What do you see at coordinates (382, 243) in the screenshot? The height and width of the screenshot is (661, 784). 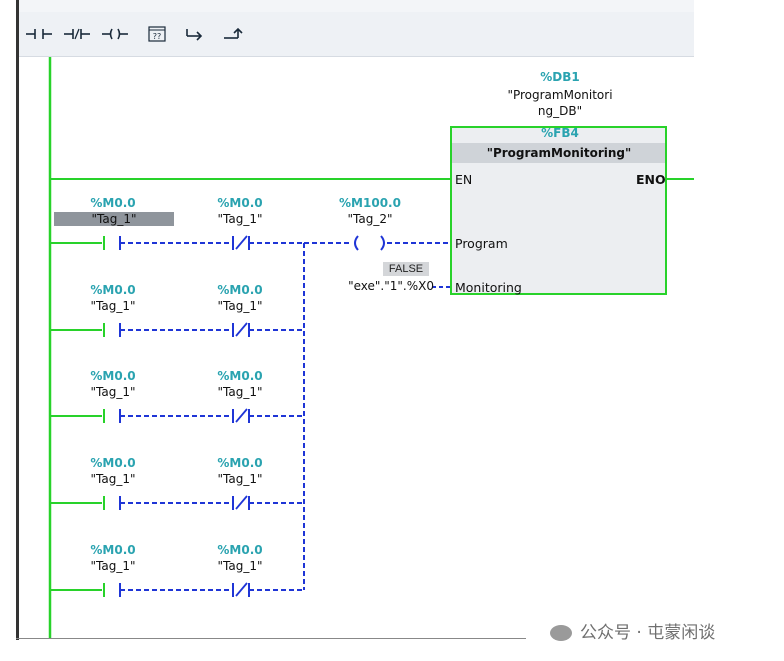 I see `coil-right` at bounding box center [382, 243].